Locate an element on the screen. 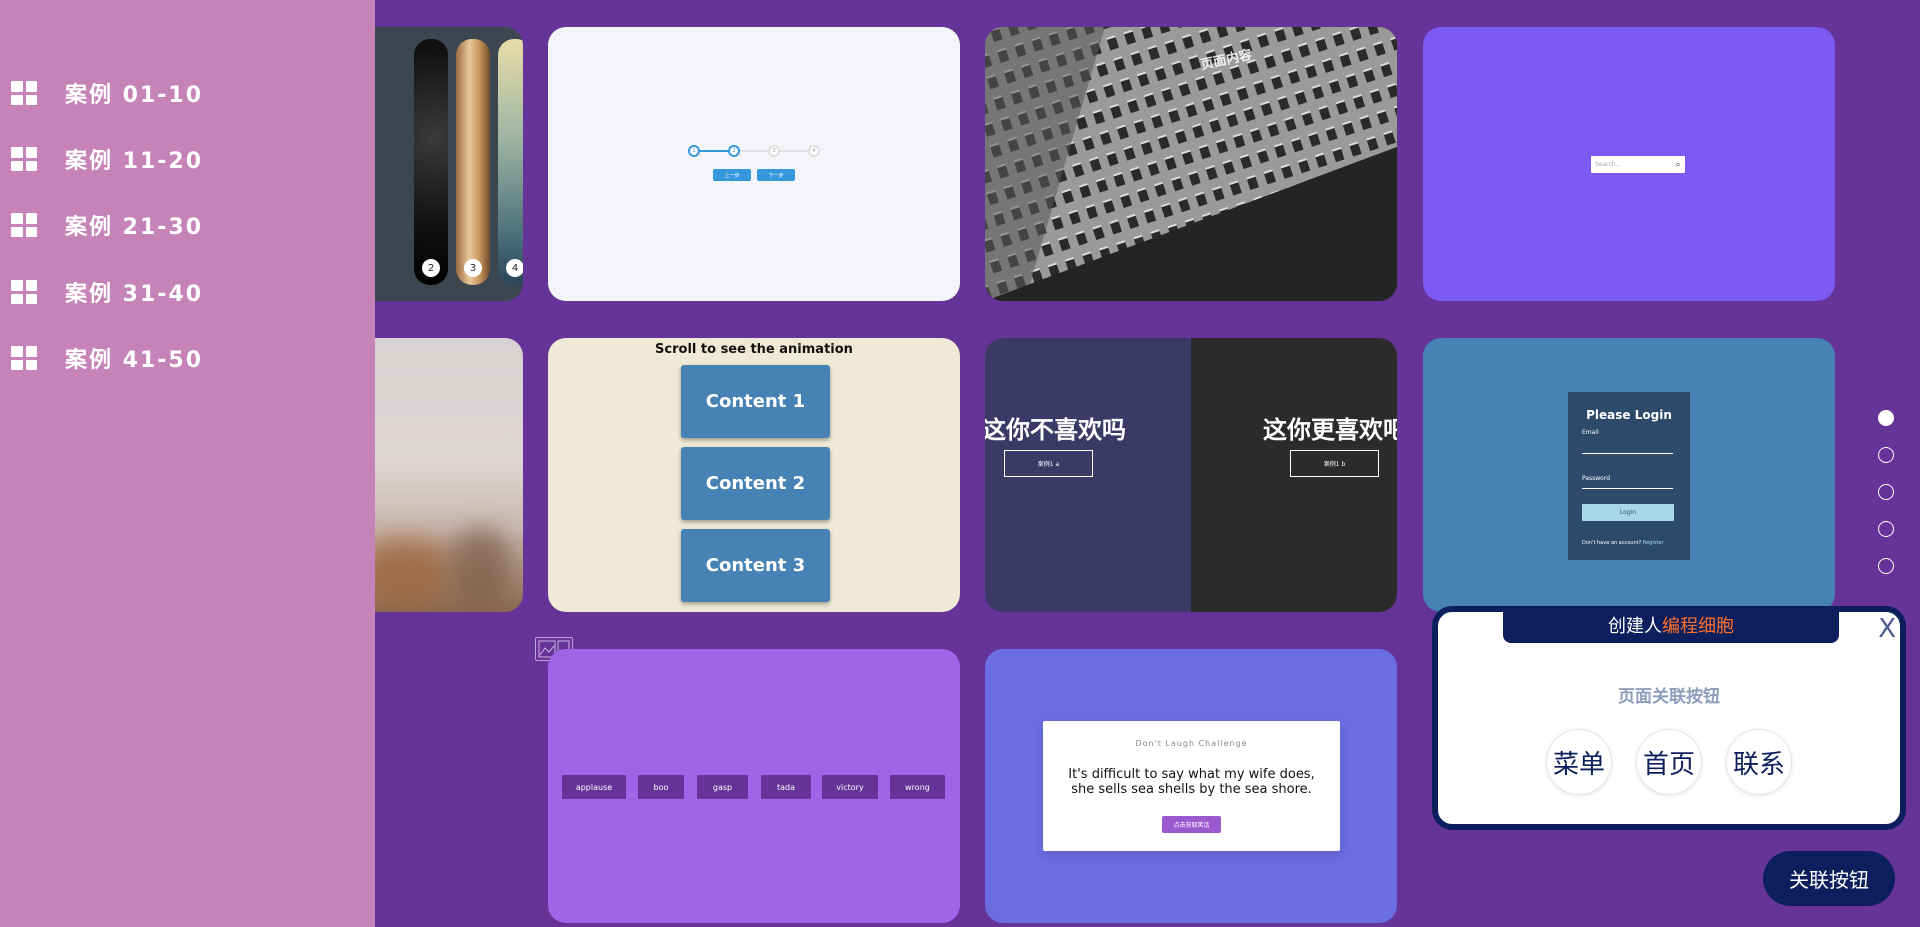 Image resolution: width=1920 pixels, height=927 pixels. strip-number: 2 is located at coordinates (431, 268).